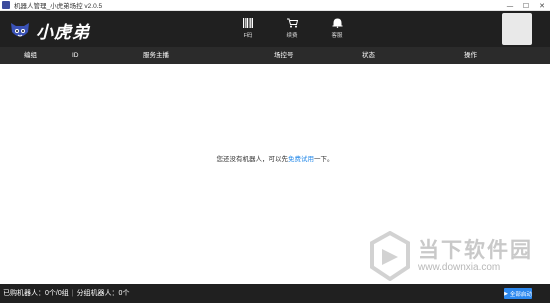  What do you see at coordinates (337, 36) in the screenshot?
I see `nav-label: 客服` at bounding box center [337, 36].